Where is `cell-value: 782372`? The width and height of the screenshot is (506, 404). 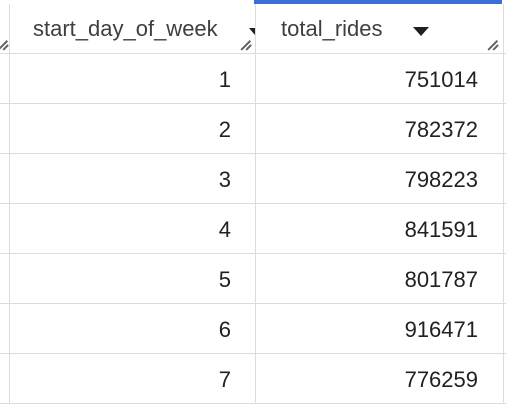
cell-value: 782372 is located at coordinates (441, 129).